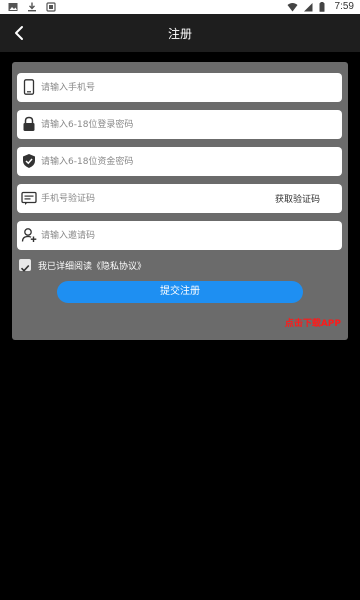 This screenshot has height=600, width=360. Describe the element at coordinates (29, 198) in the screenshot. I see `message-icon` at that location.